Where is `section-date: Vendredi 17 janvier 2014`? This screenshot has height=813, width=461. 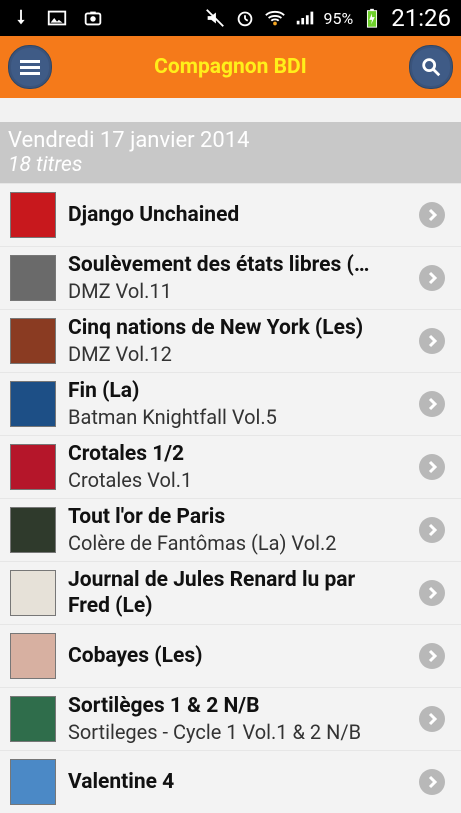
section-date: Vendredi 17 janvier 2014 is located at coordinates (129, 140).